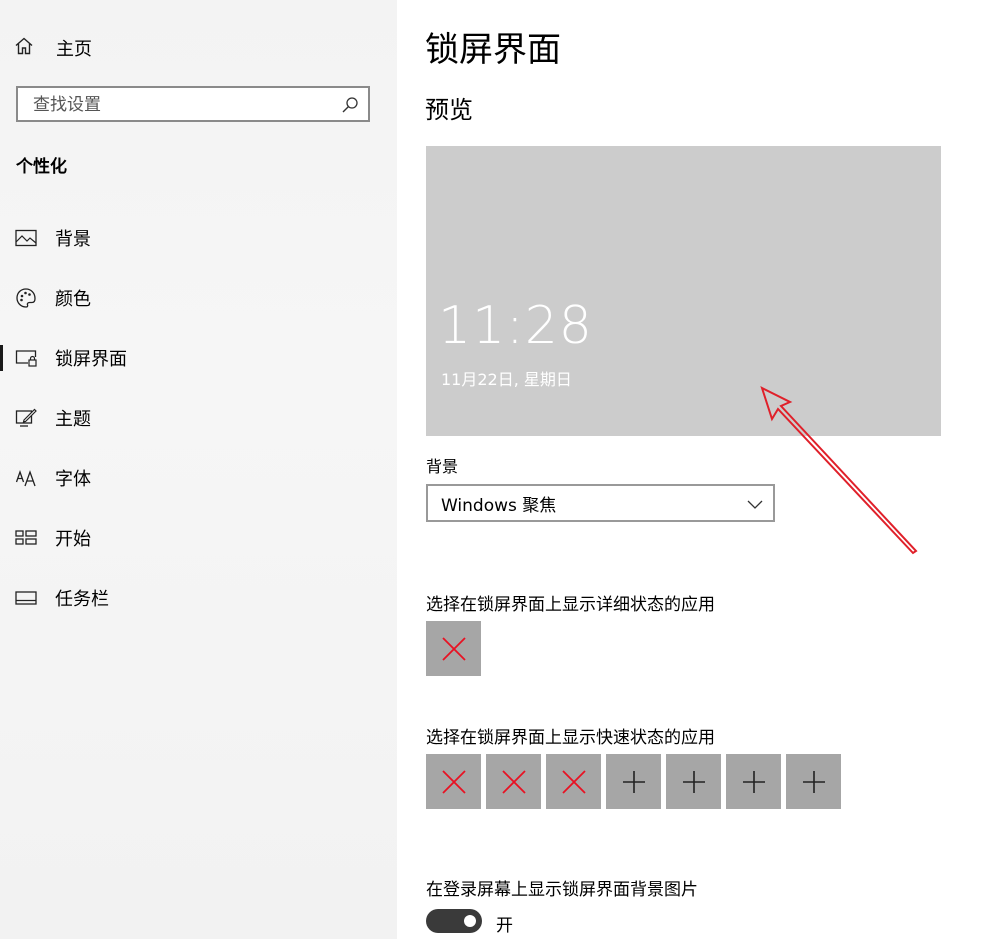 The width and height of the screenshot is (1000, 939). What do you see at coordinates (504, 926) in the screenshot?
I see `toggle-state-label: 开` at bounding box center [504, 926].